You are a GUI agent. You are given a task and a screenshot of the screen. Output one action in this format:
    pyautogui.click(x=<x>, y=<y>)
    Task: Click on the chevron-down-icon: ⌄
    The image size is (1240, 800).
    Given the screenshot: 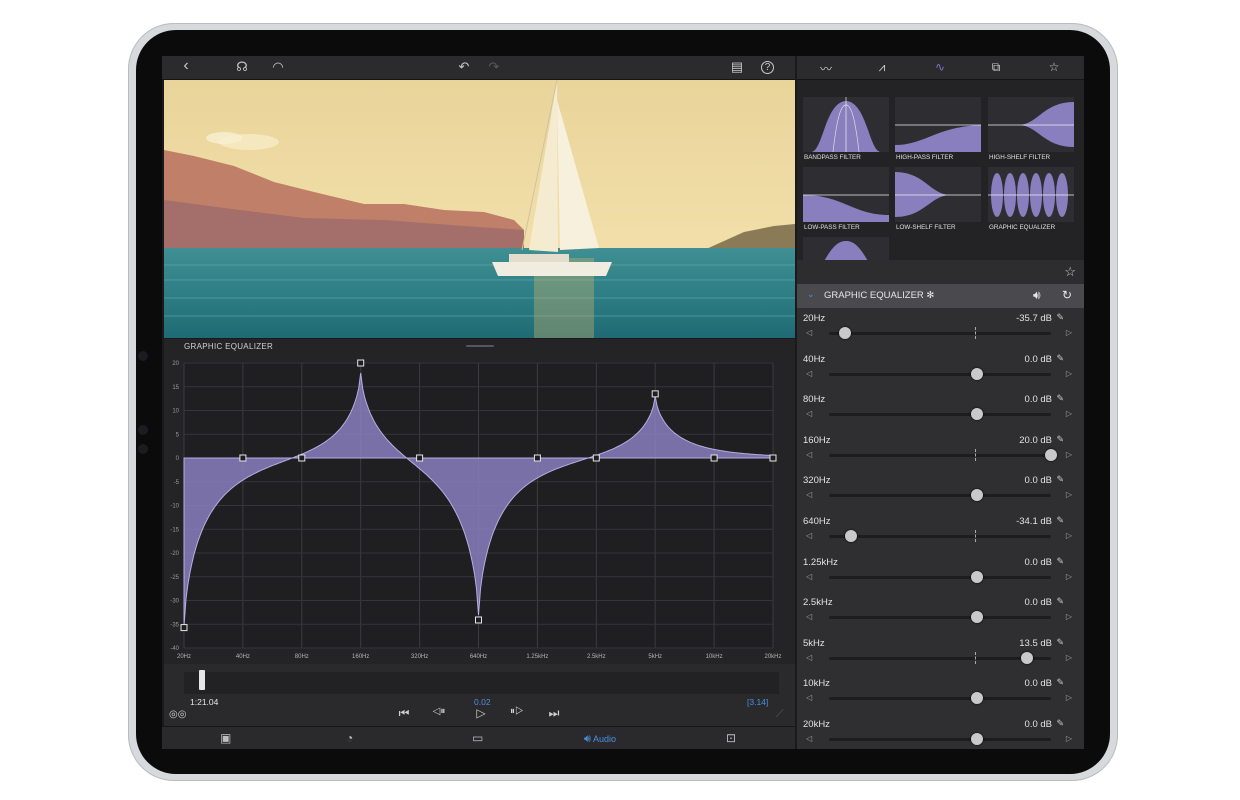 What is the action you would take?
    pyautogui.click(x=811, y=294)
    